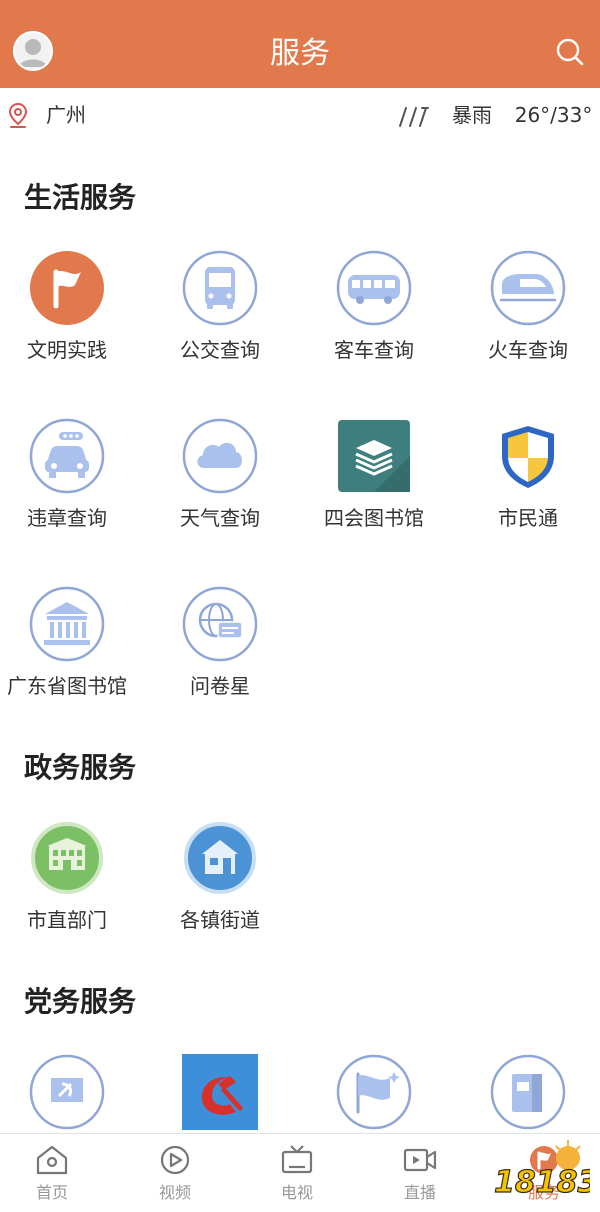 The width and height of the screenshot is (600, 1212). I want to click on play-circle-icon, so click(175, 1160).